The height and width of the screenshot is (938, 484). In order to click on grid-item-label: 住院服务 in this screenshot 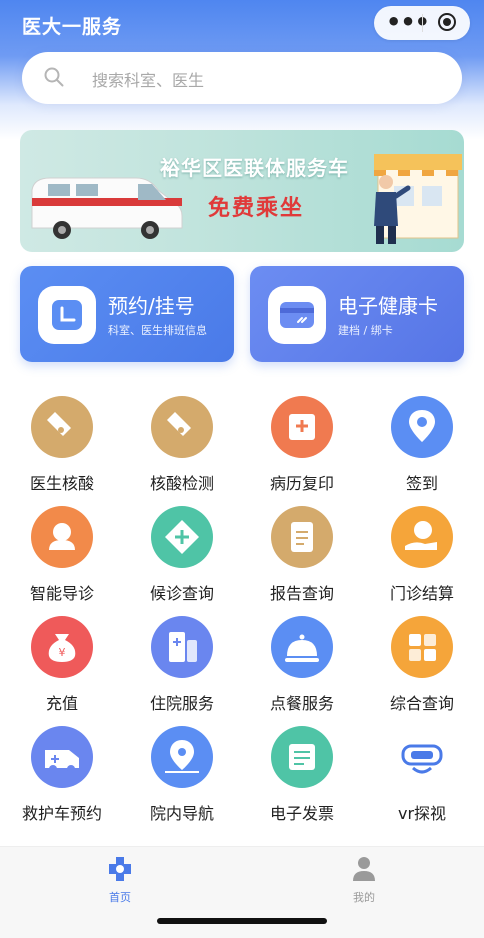, I will do `click(181, 703)`.